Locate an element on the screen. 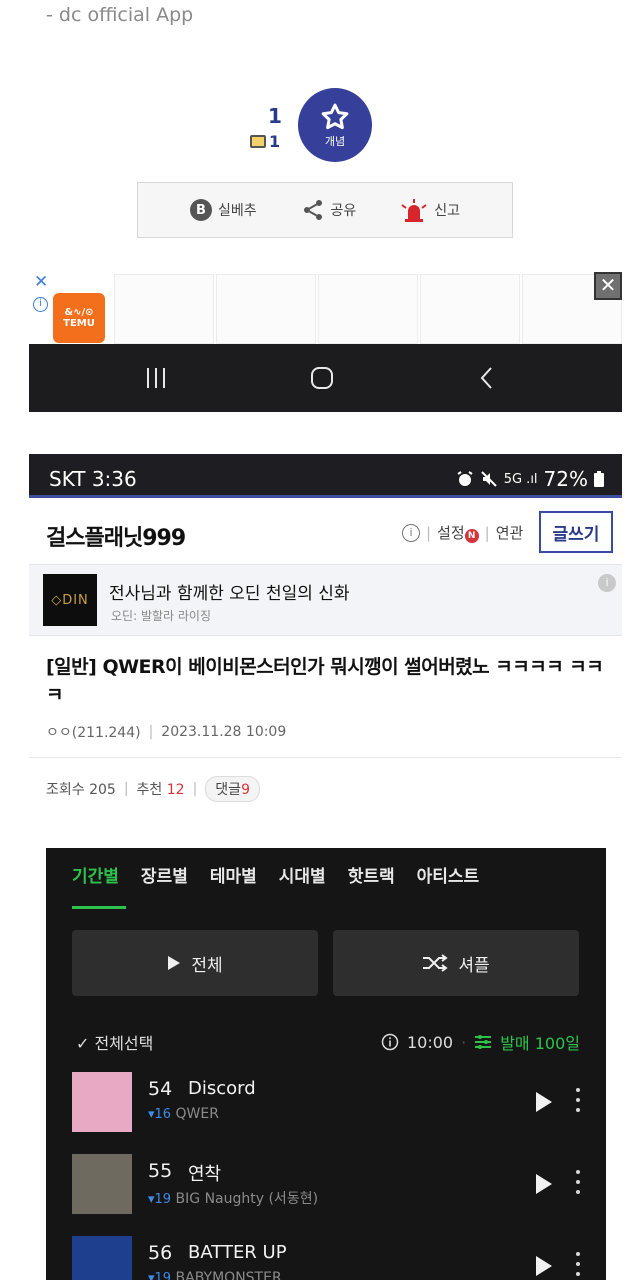  divider is located at coordinates (325, 757).